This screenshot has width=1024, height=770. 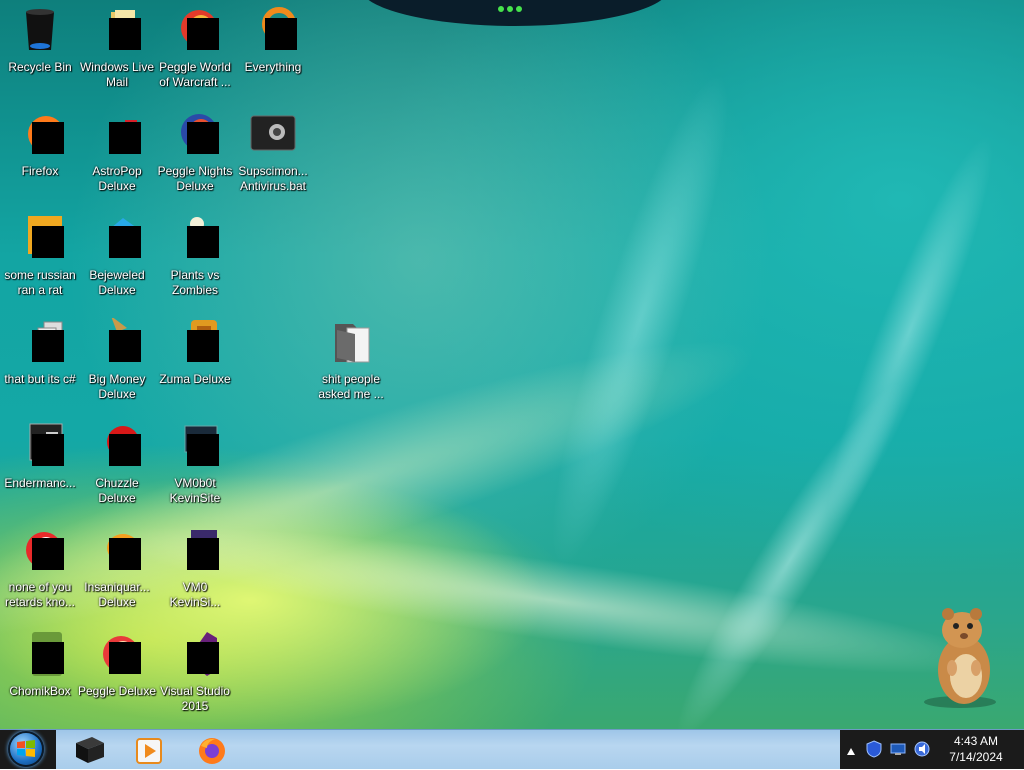 What do you see at coordinates (195, 238) in the screenshot?
I see `plant-icon` at bounding box center [195, 238].